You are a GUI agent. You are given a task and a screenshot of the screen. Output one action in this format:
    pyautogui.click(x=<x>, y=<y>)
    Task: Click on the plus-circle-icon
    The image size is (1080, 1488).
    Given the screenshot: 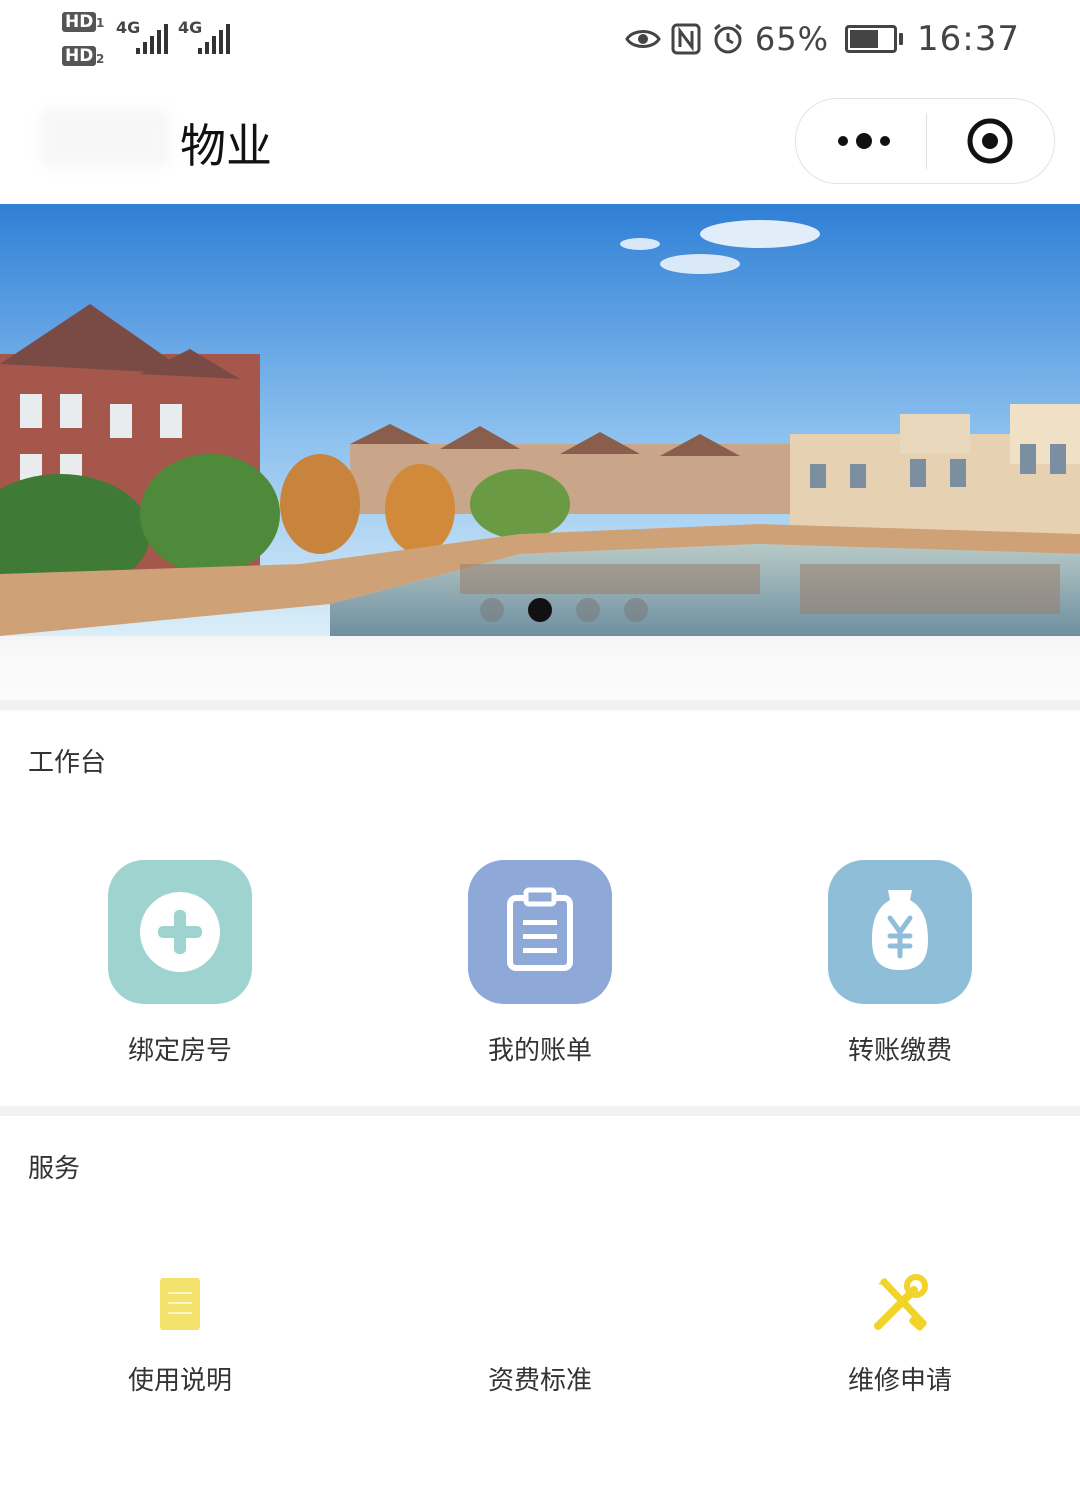 What is the action you would take?
    pyautogui.click(x=180, y=932)
    